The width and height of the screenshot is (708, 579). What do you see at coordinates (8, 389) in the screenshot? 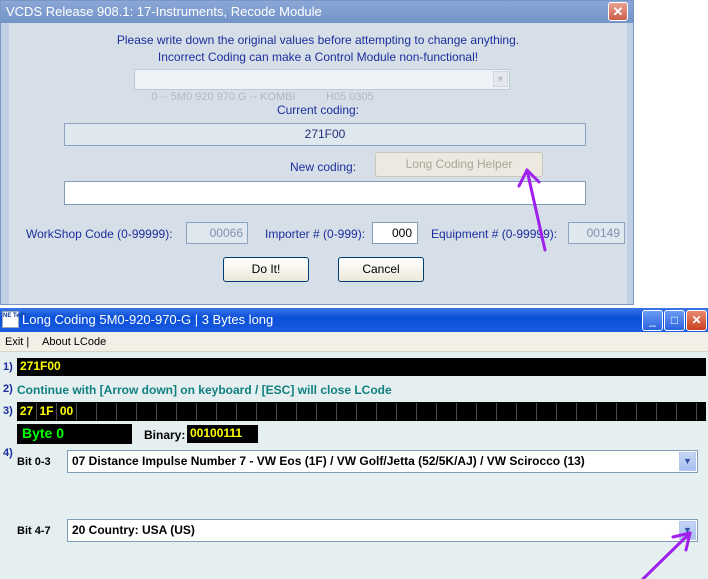
I see `row-number-2: 2)` at bounding box center [8, 389].